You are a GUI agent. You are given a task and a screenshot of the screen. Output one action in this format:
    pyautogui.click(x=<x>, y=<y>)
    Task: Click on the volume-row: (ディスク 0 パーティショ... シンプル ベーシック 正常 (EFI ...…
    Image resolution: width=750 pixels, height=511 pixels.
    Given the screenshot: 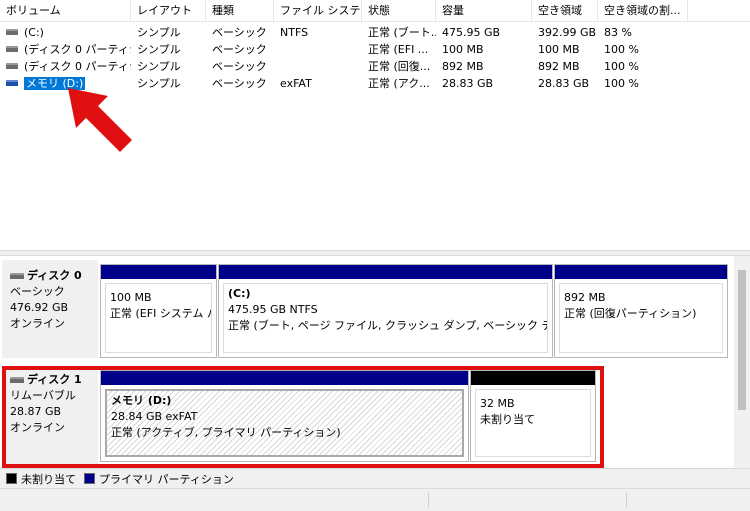 What is the action you would take?
    pyautogui.click(x=375, y=49)
    